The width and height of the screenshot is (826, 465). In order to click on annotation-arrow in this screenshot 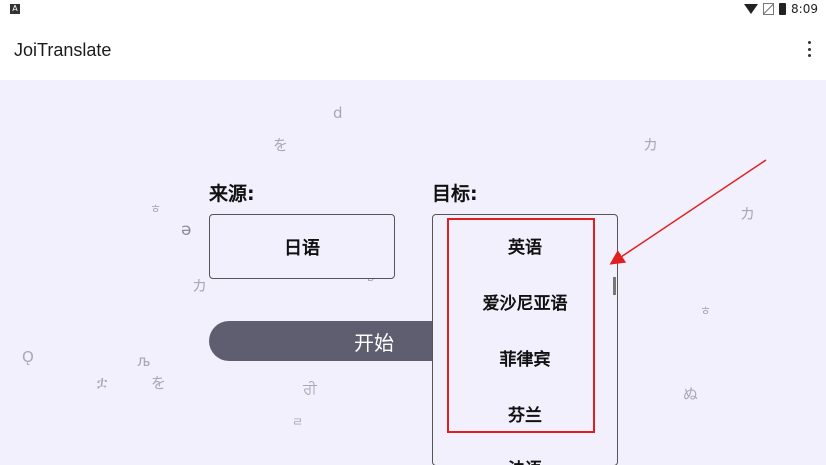, I will do `click(688, 212)`.